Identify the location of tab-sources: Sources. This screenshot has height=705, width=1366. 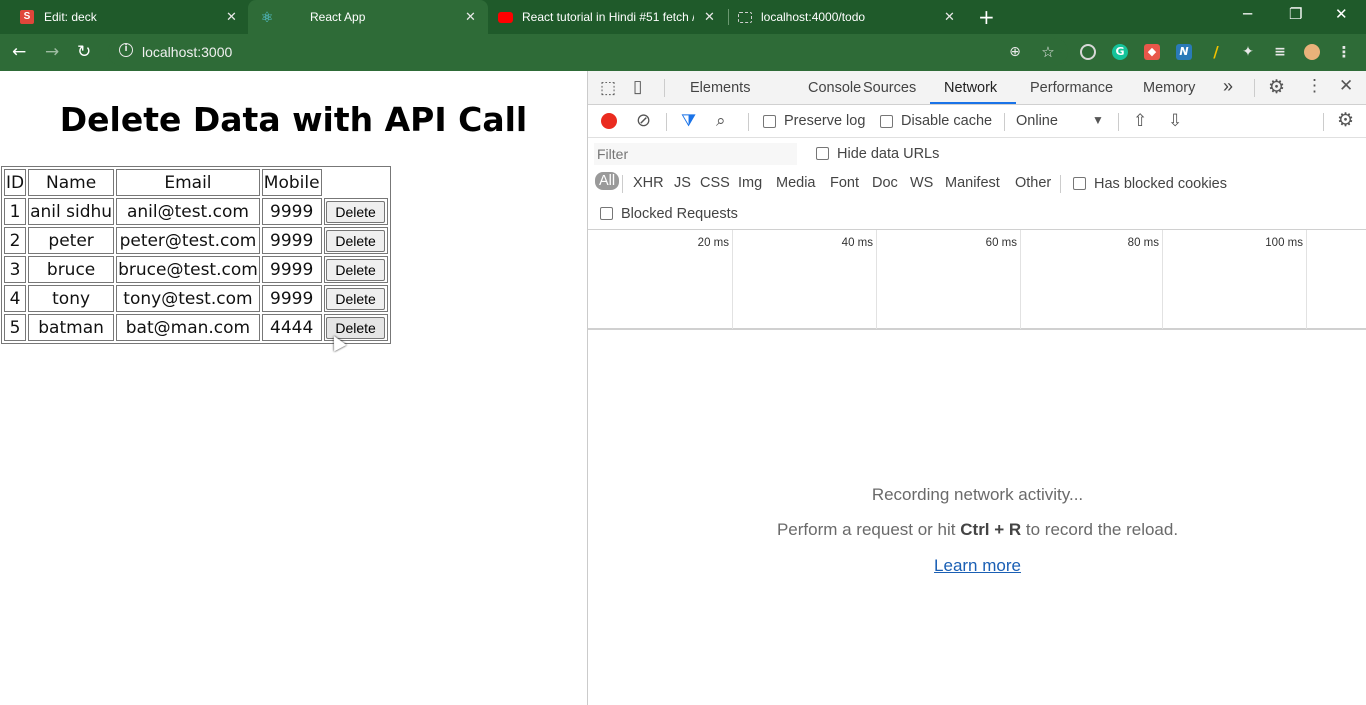
(889, 88).